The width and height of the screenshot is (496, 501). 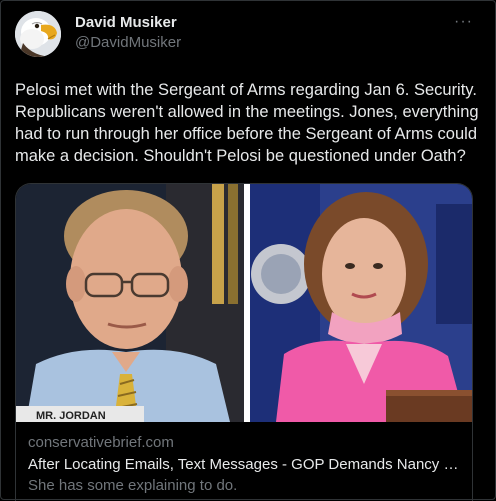 What do you see at coordinates (38, 34) in the screenshot?
I see `eagle-avatar-icon` at bounding box center [38, 34].